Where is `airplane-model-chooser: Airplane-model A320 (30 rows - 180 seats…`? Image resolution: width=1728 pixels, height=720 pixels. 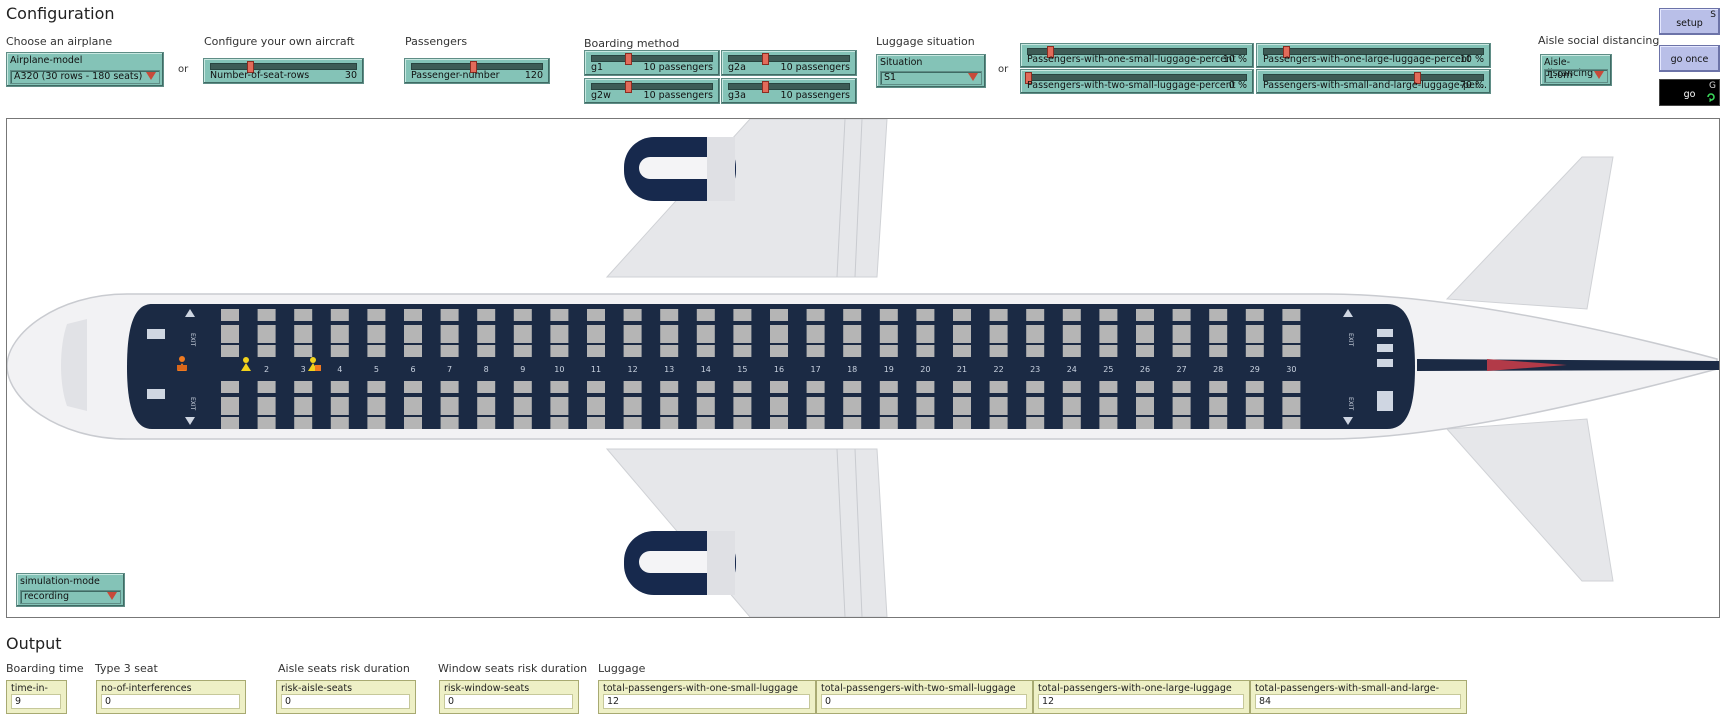 airplane-model-chooser: Airplane-model A320 (30 rows - 180 seats… is located at coordinates (85, 69).